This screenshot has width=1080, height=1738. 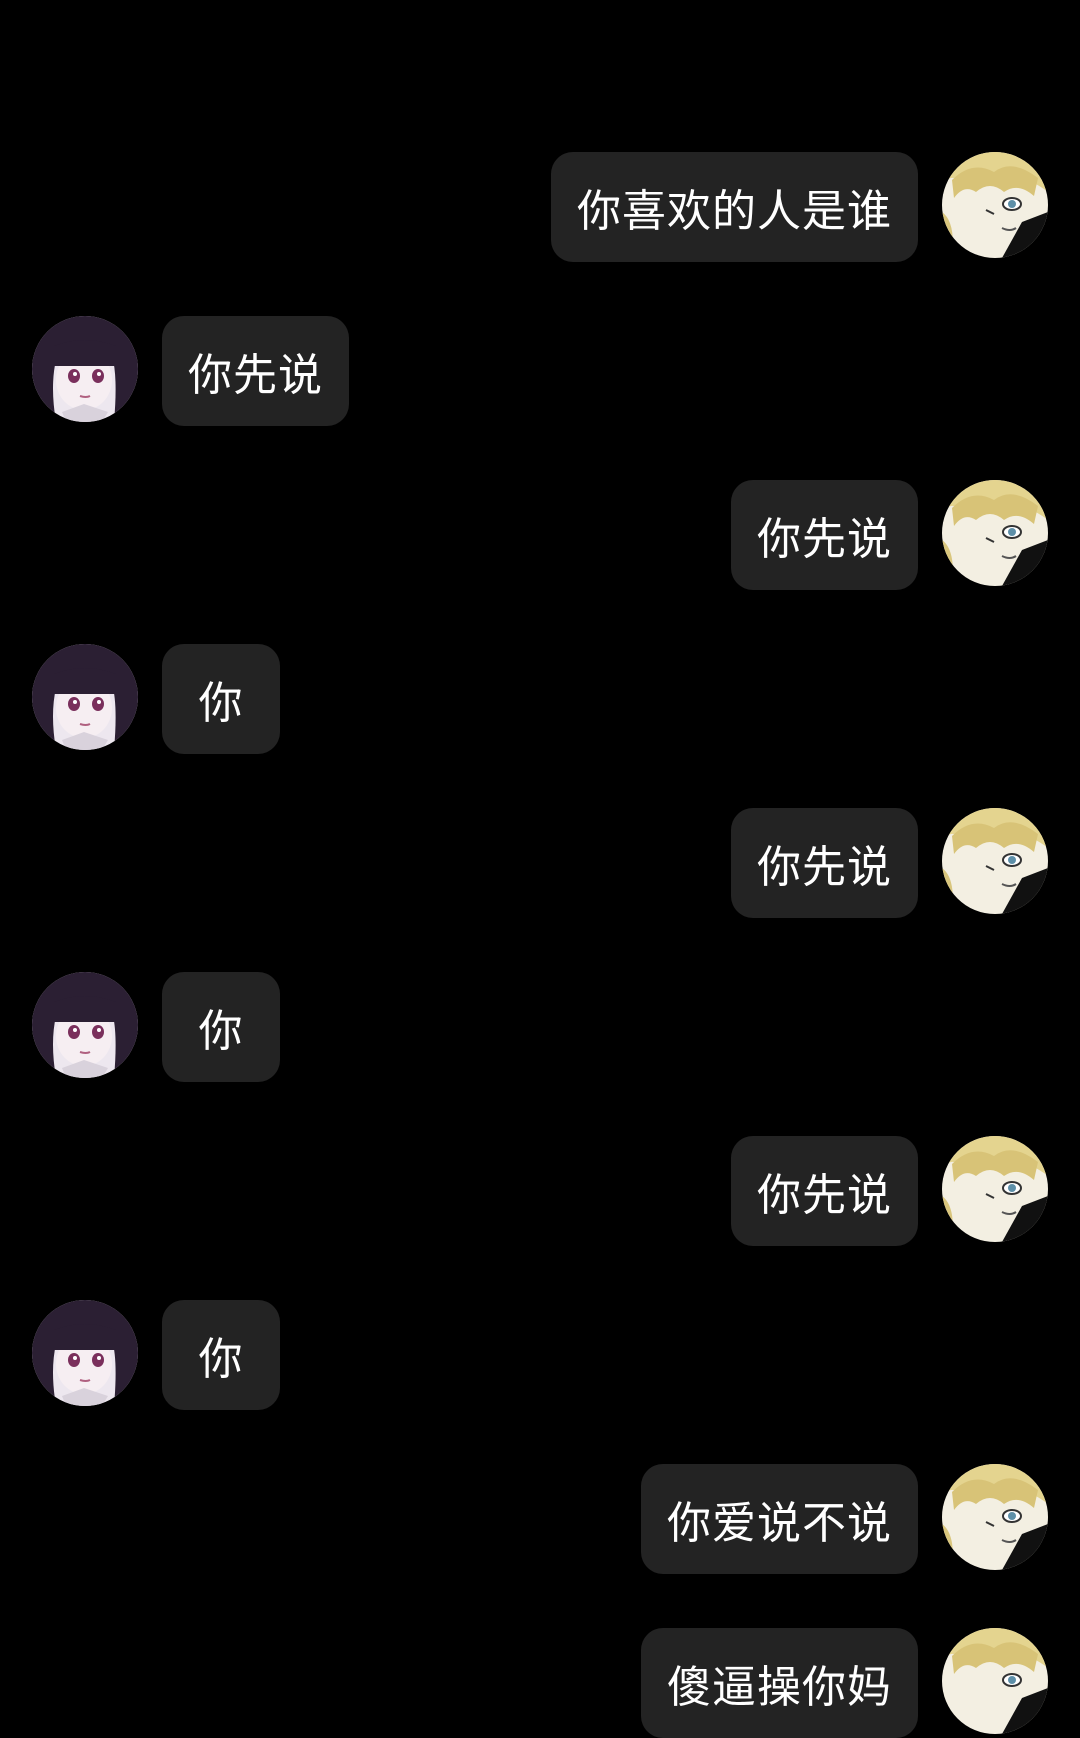 I want to click on message-received: 你先说, so click(x=190, y=371).